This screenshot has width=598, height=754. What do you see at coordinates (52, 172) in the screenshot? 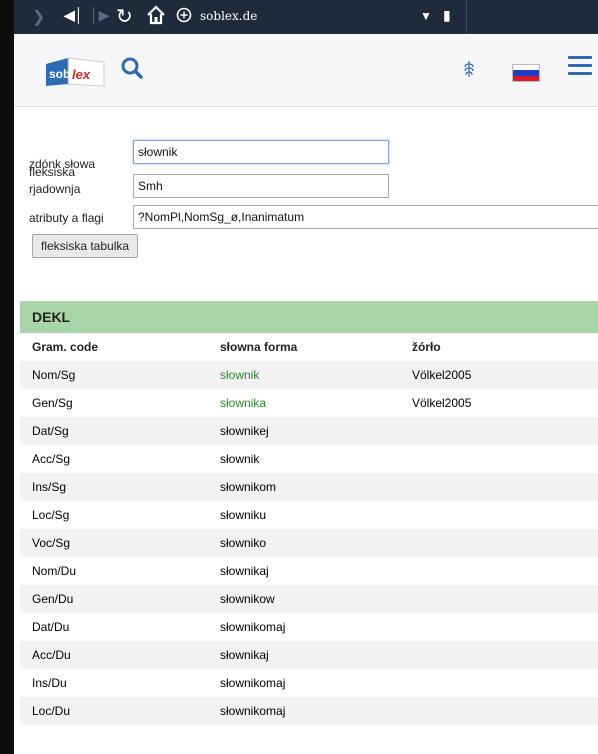
I see `inflection-label-line1: fleksiska` at bounding box center [52, 172].